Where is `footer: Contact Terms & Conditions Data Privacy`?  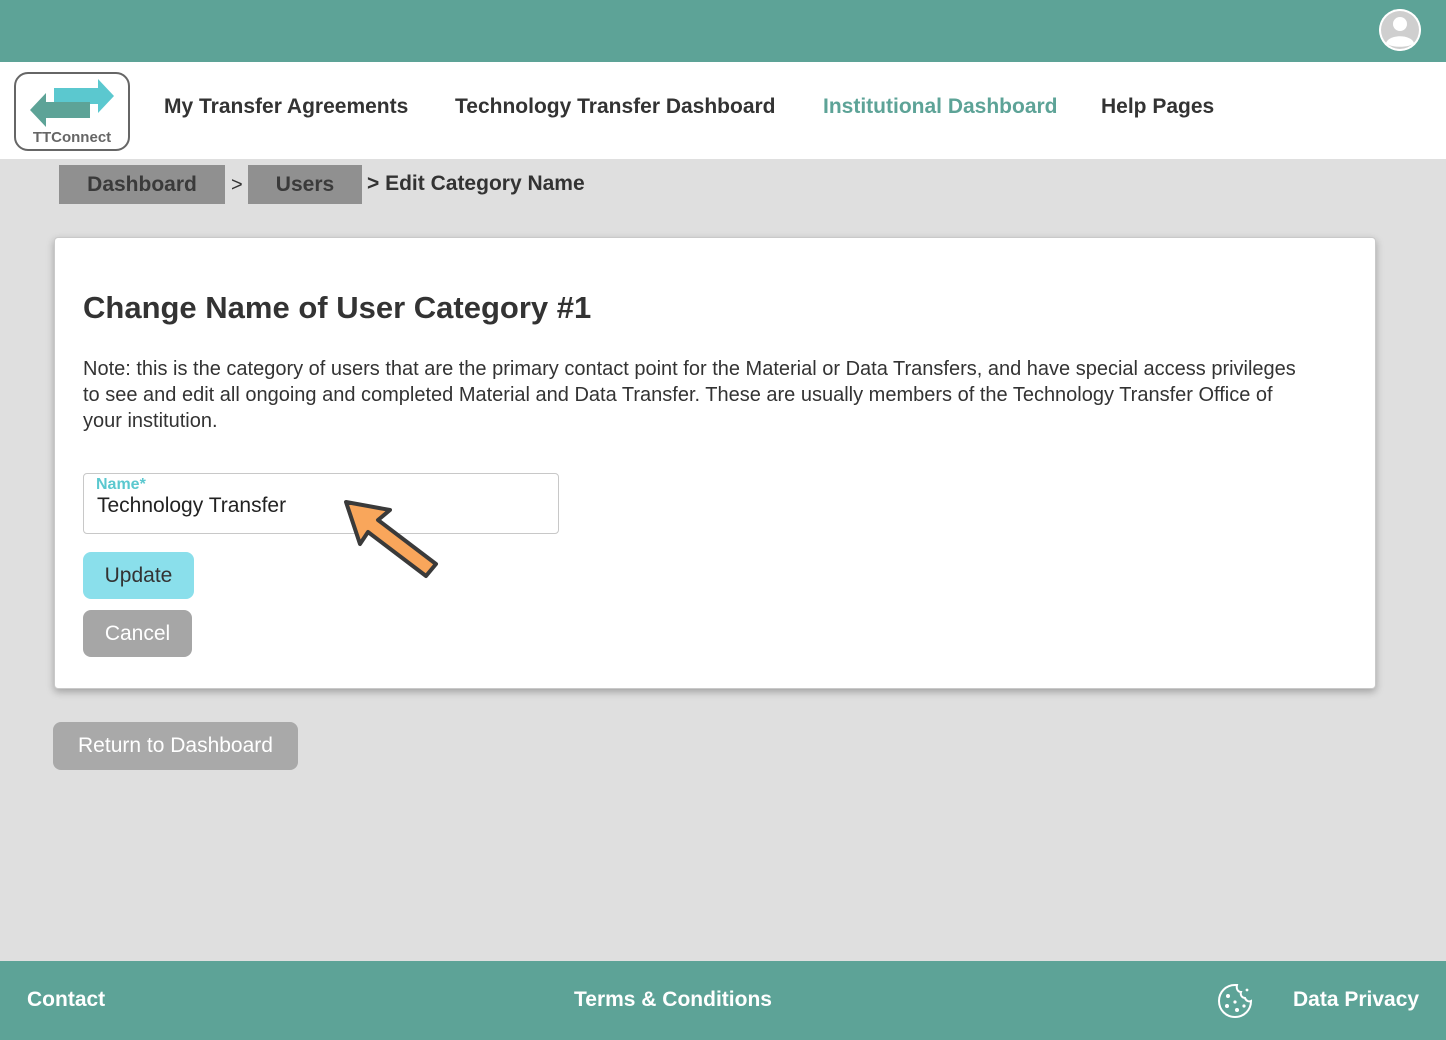 footer: Contact Terms & Conditions Data Privacy is located at coordinates (723, 1000).